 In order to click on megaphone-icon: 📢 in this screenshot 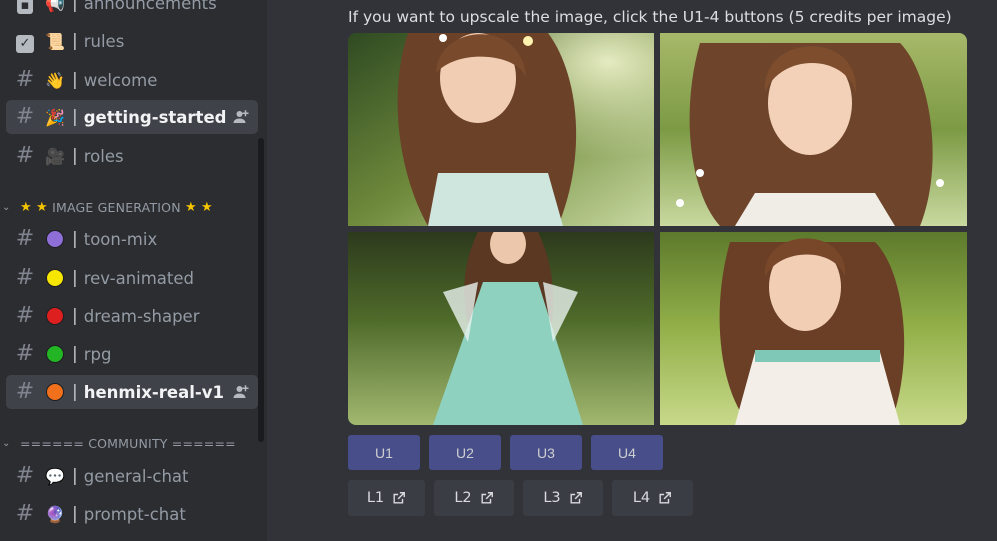, I will do `click(55, 6)`.